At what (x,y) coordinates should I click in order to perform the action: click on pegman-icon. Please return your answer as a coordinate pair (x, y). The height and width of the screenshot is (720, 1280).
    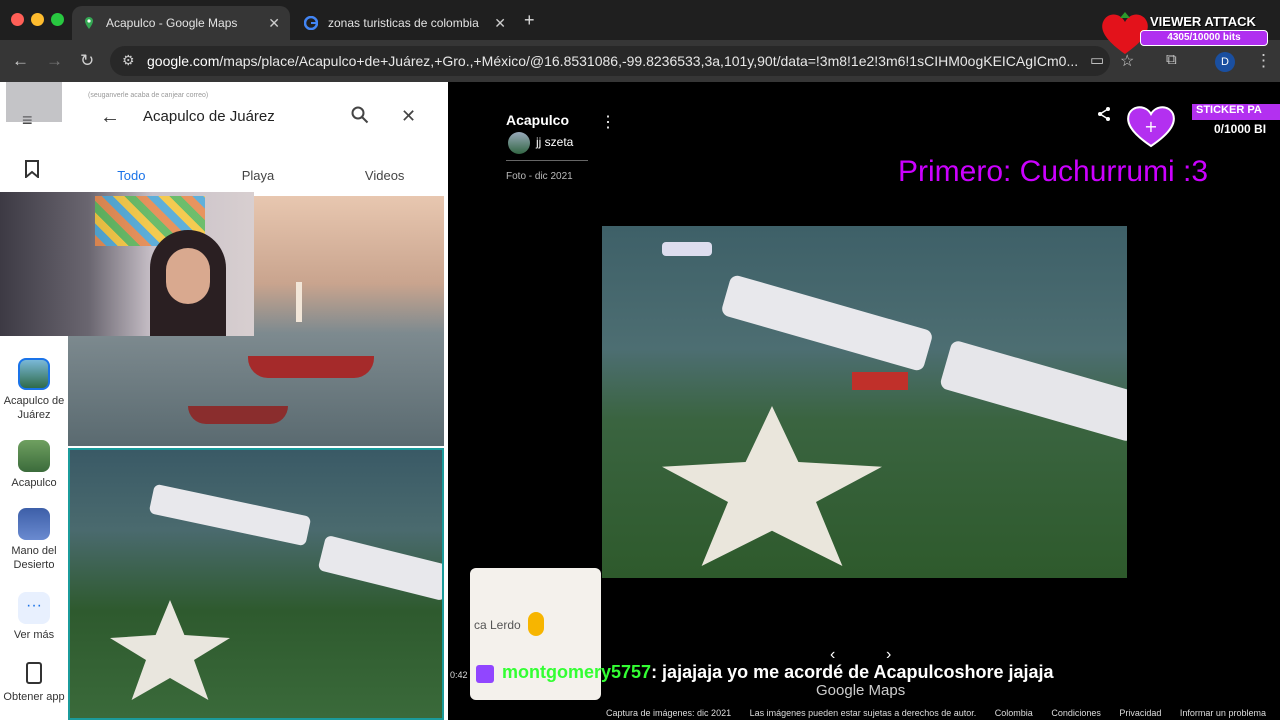
    Looking at the image, I should click on (536, 624).